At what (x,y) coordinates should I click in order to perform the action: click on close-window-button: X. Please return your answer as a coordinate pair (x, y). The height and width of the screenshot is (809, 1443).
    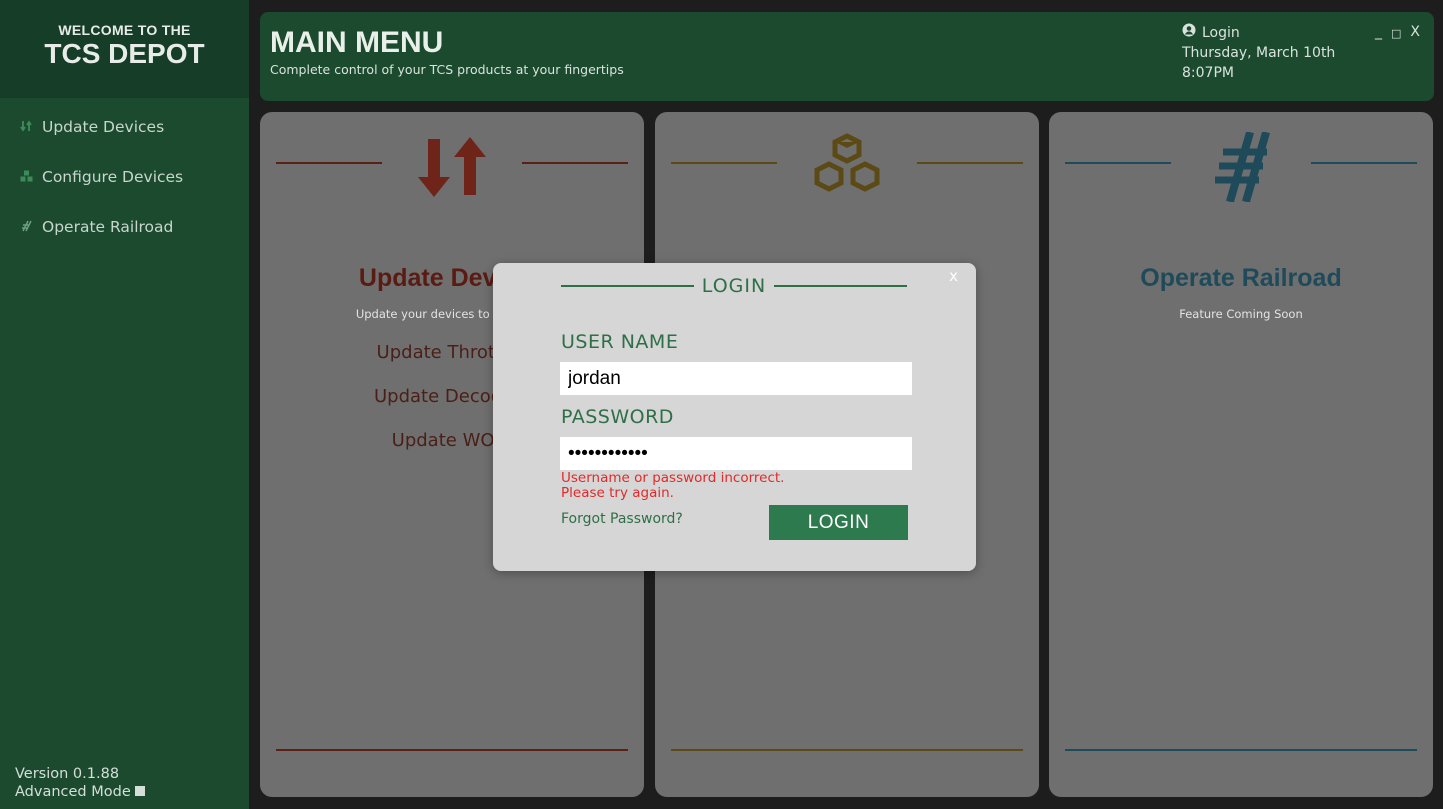
    Looking at the image, I should click on (1415, 32).